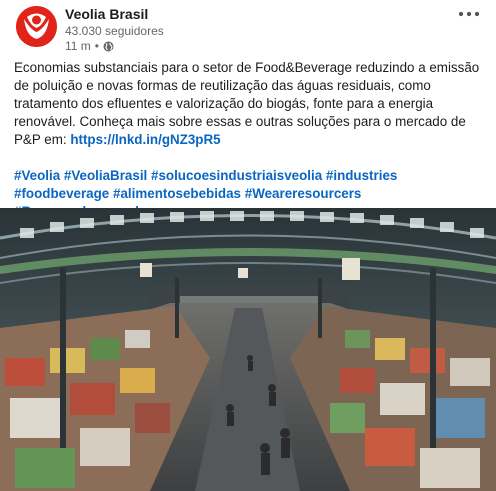 This screenshot has height=491, width=496. What do you see at coordinates (106, 14) in the screenshot?
I see `author-name: Veolia Brasil` at bounding box center [106, 14].